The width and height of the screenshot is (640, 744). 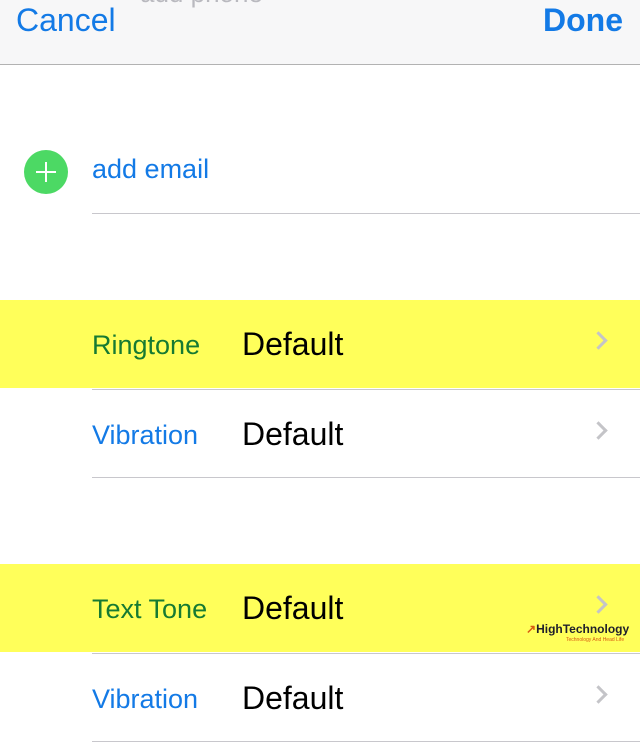 I want to click on done-button: Done, so click(x=583, y=20).